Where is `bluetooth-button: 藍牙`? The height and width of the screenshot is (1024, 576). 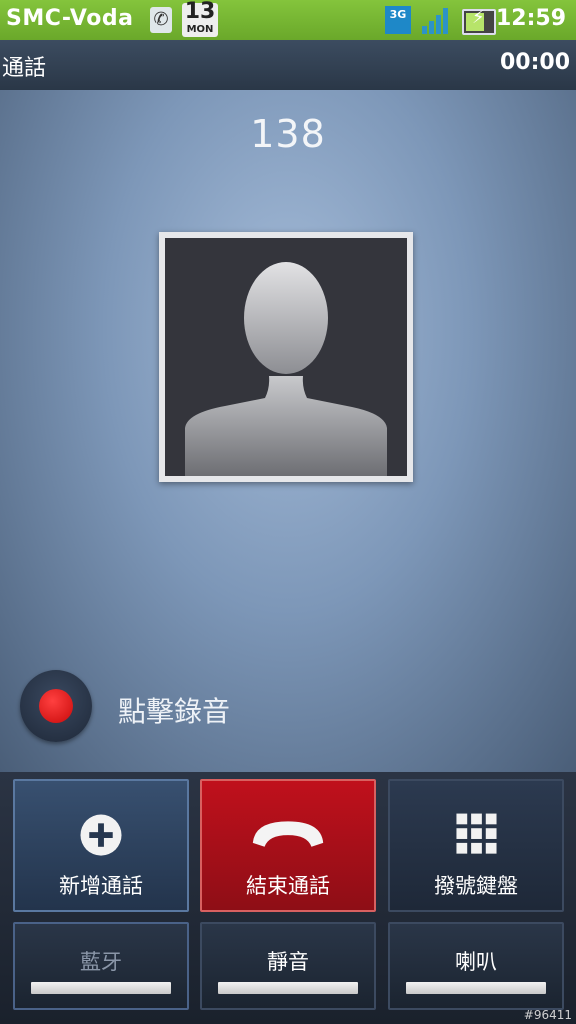 bluetooth-button: 藍牙 is located at coordinates (101, 966).